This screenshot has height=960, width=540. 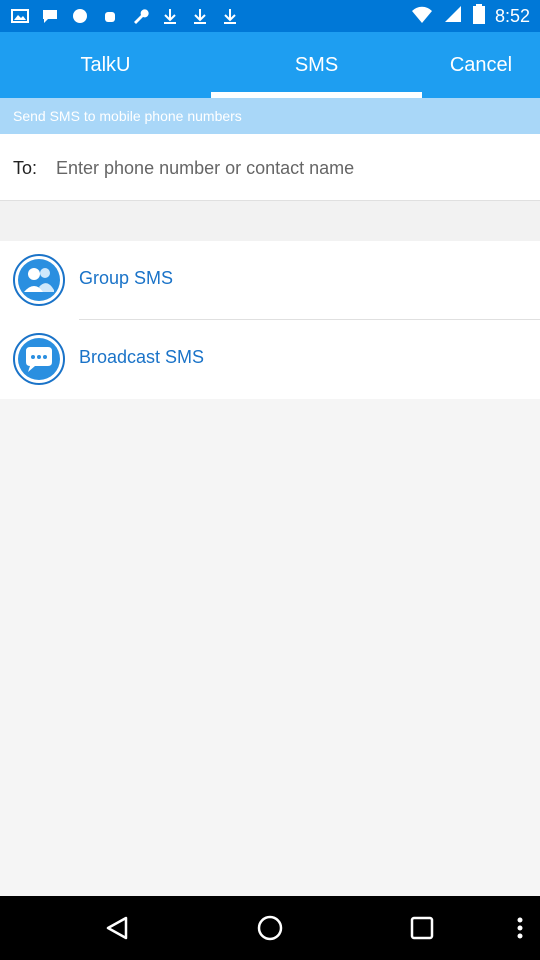 I want to click on subtitle-text: Send SMS to mobile phone numbers, so click(x=127, y=116).